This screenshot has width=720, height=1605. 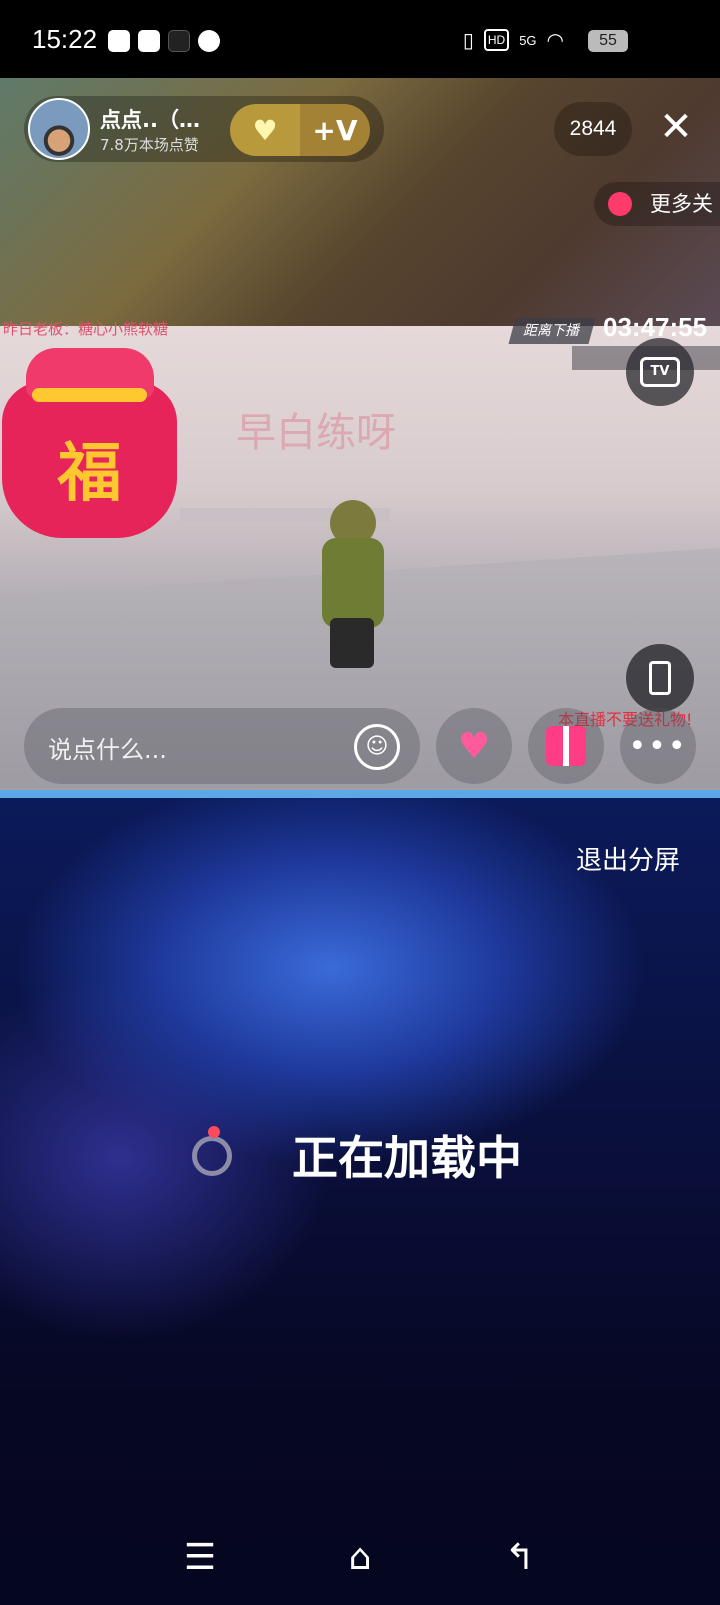 What do you see at coordinates (89, 473) in the screenshot?
I see `bag-label: 福` at bounding box center [89, 473].